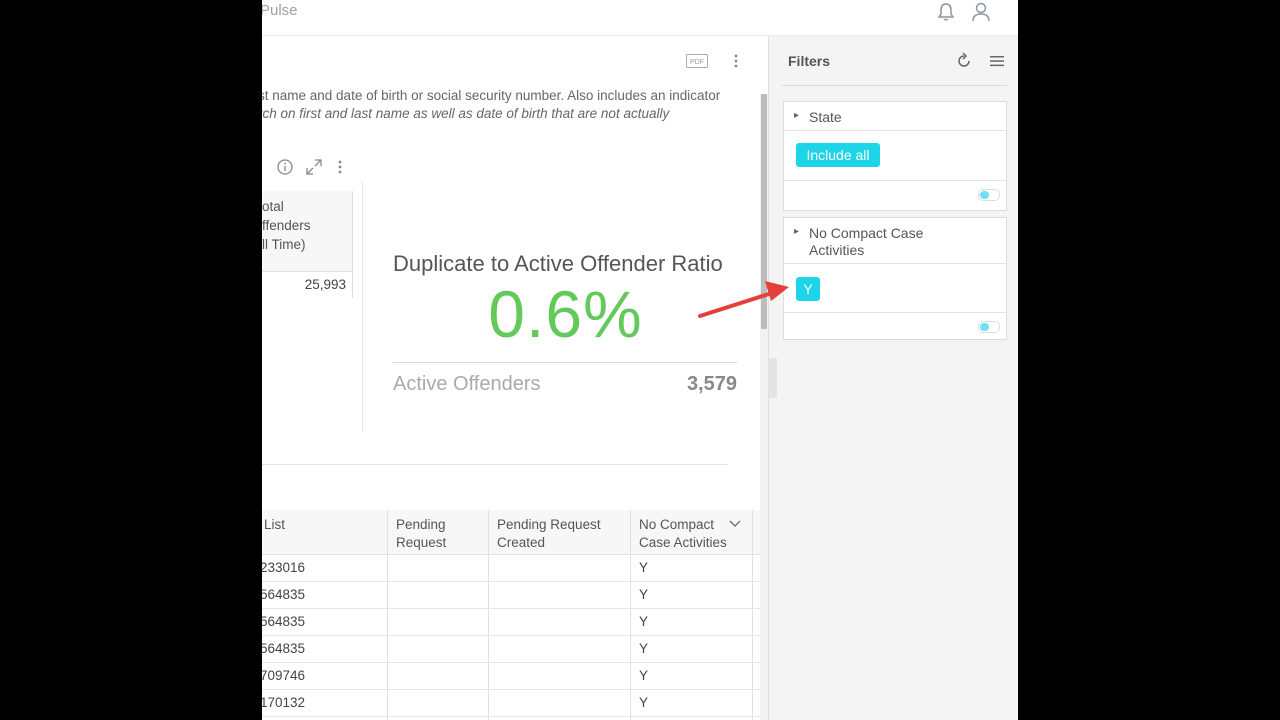  I want to click on no-compact-filter-card: ▸ No Compact Case Activities Y, so click(895, 278).